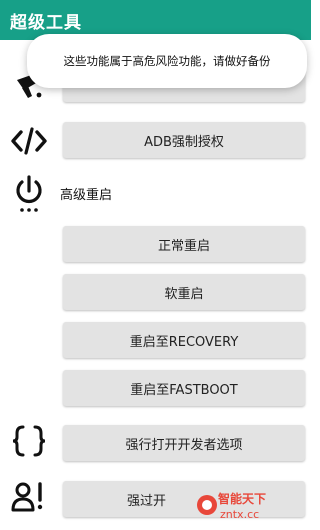  I want to click on soft-reboot-button: 软重启, so click(184, 292).